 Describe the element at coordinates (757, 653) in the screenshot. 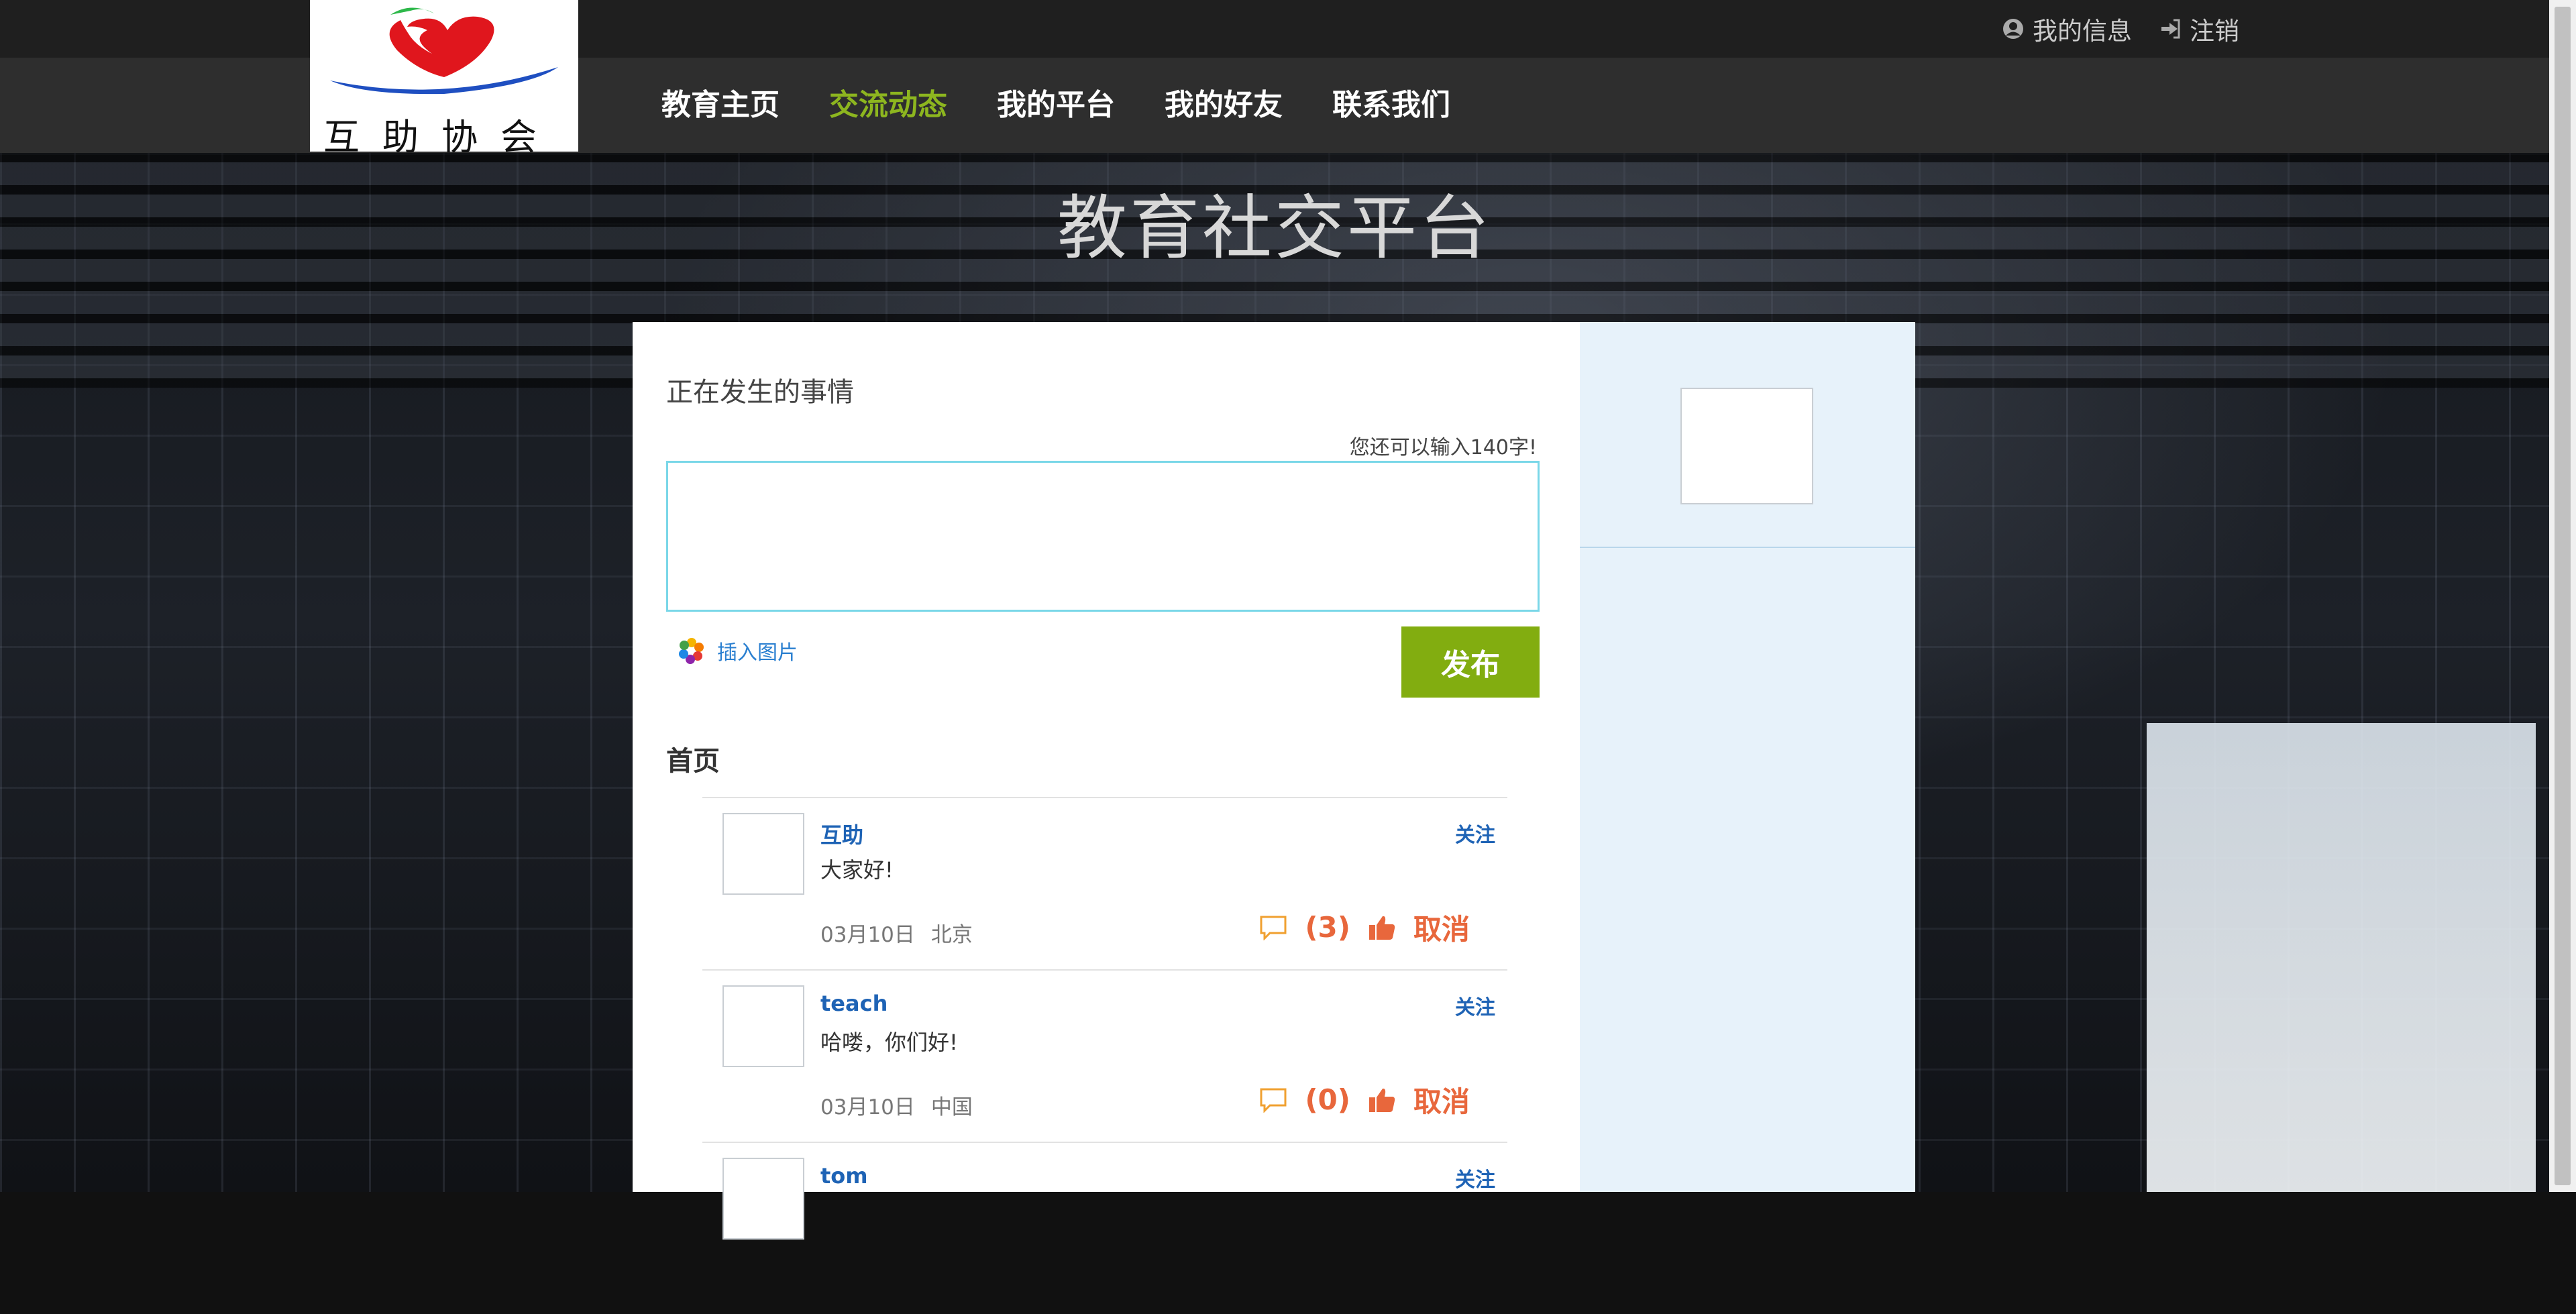

I see `insert-image-label: 插入图片` at that location.